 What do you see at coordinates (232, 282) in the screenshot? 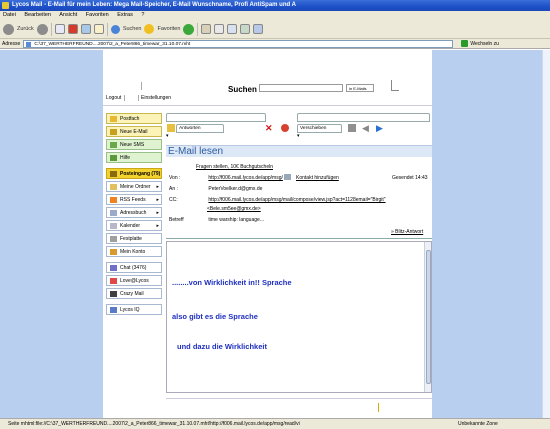
I see `body-line: ........von Wirklichkeit in!! Sprache` at bounding box center [232, 282].